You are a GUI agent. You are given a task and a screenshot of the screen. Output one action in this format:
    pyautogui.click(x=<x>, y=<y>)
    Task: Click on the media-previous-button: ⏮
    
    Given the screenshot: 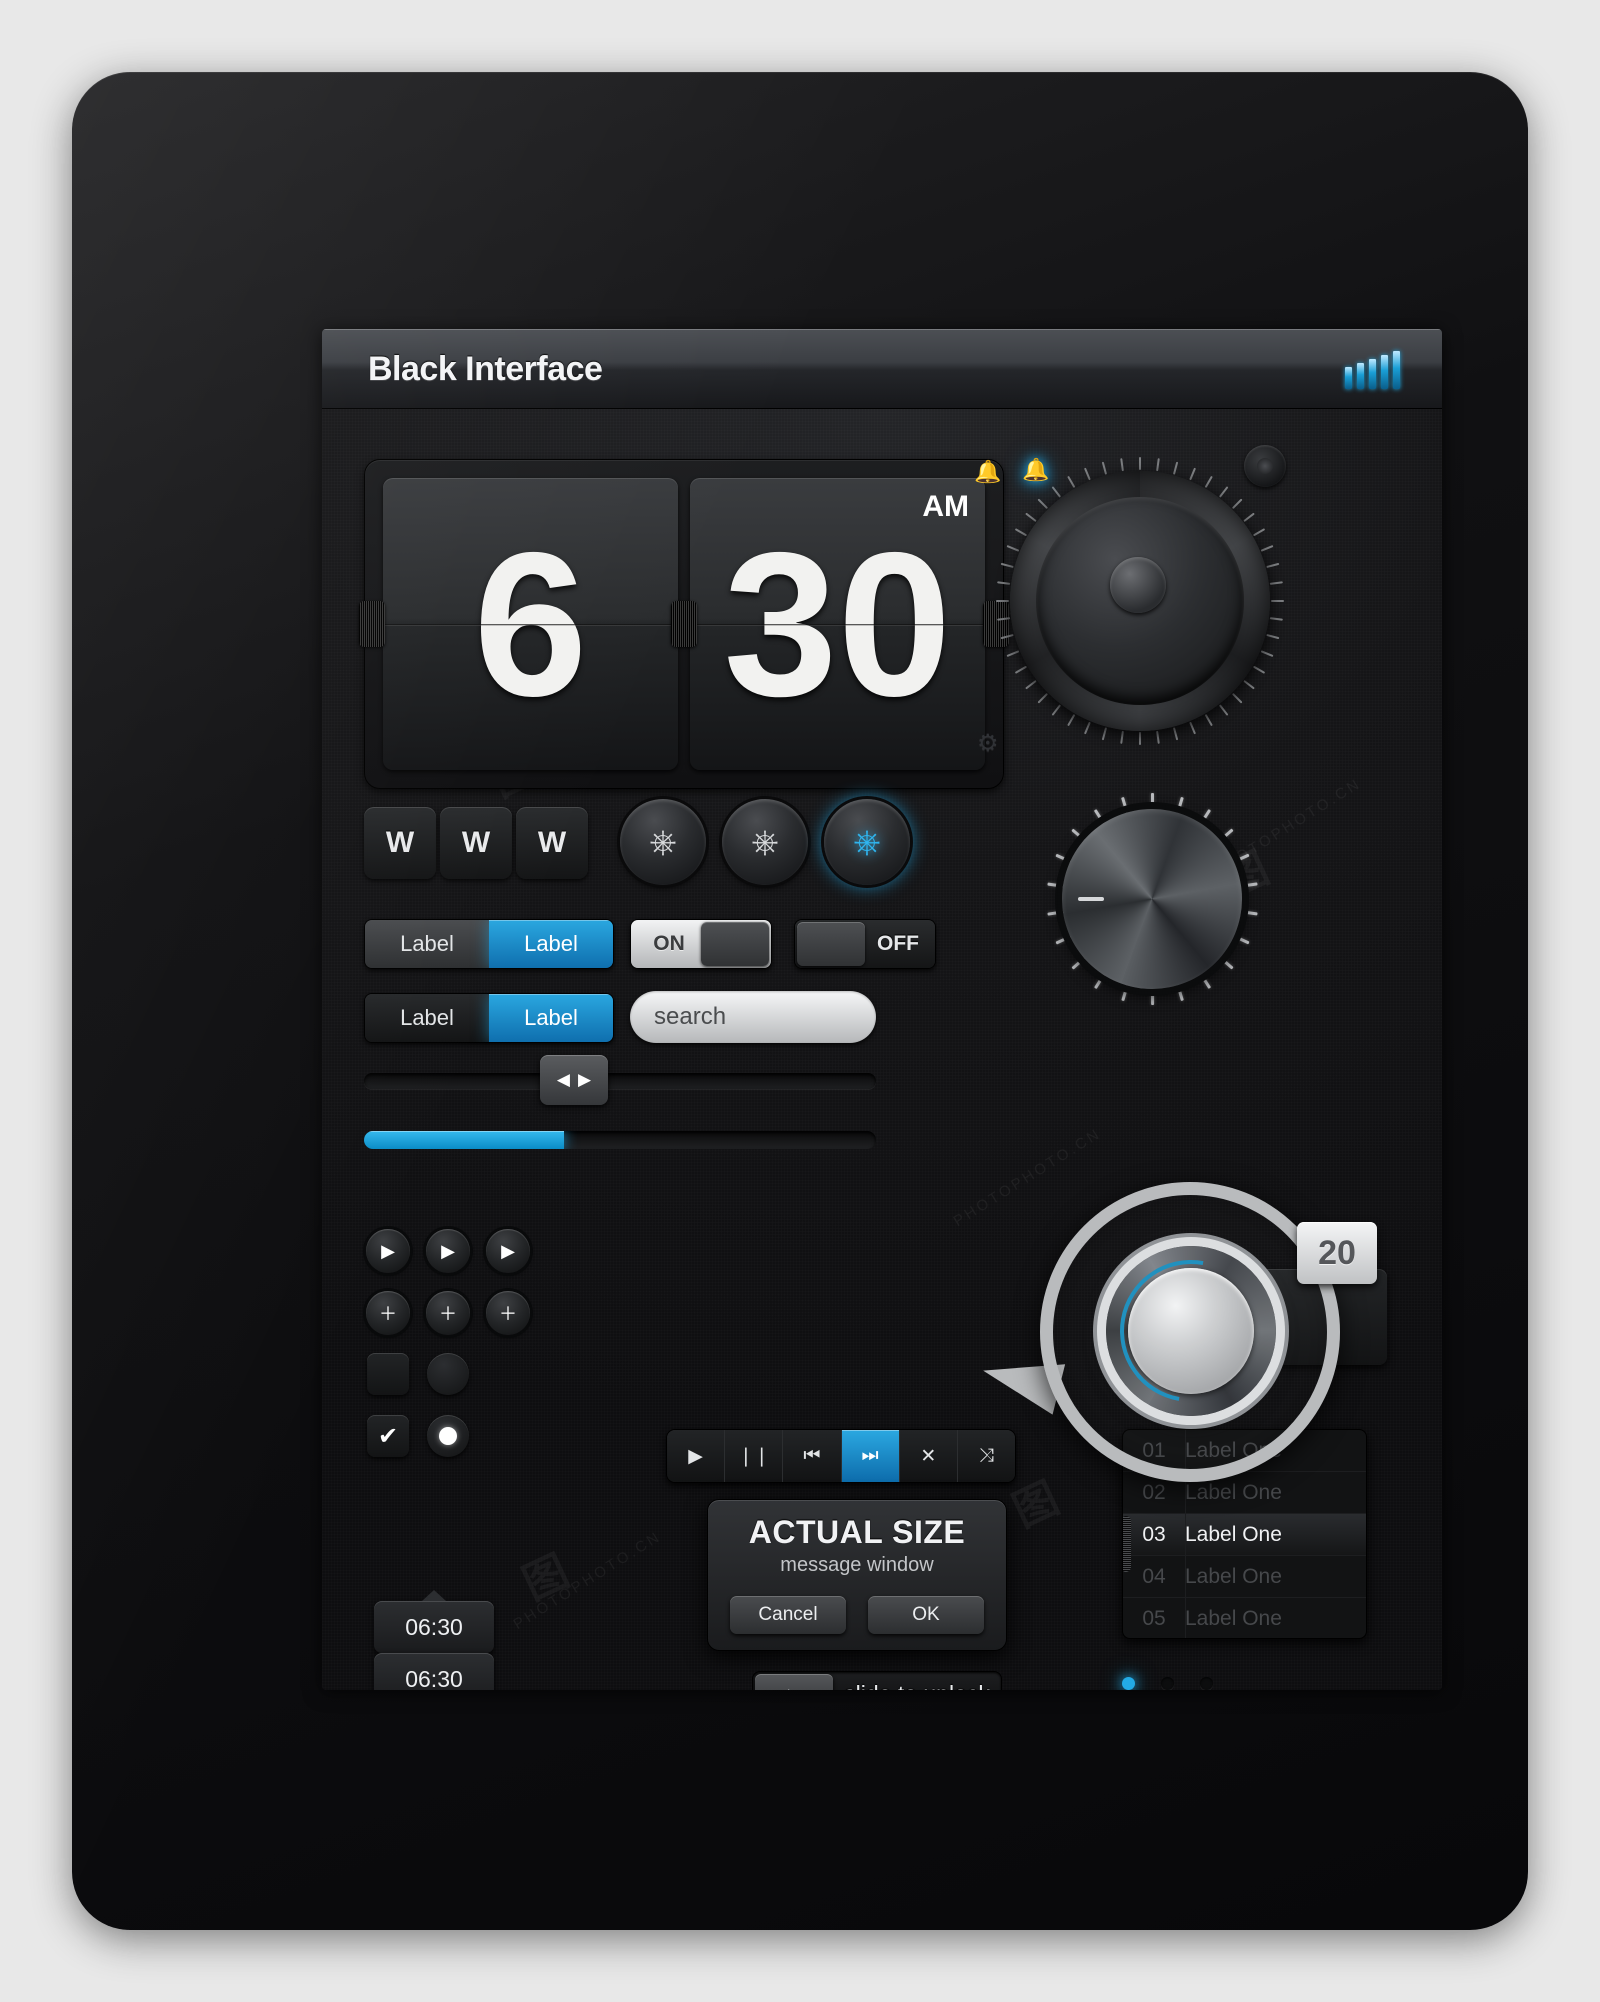 What is the action you would take?
    pyautogui.click(x=812, y=1456)
    